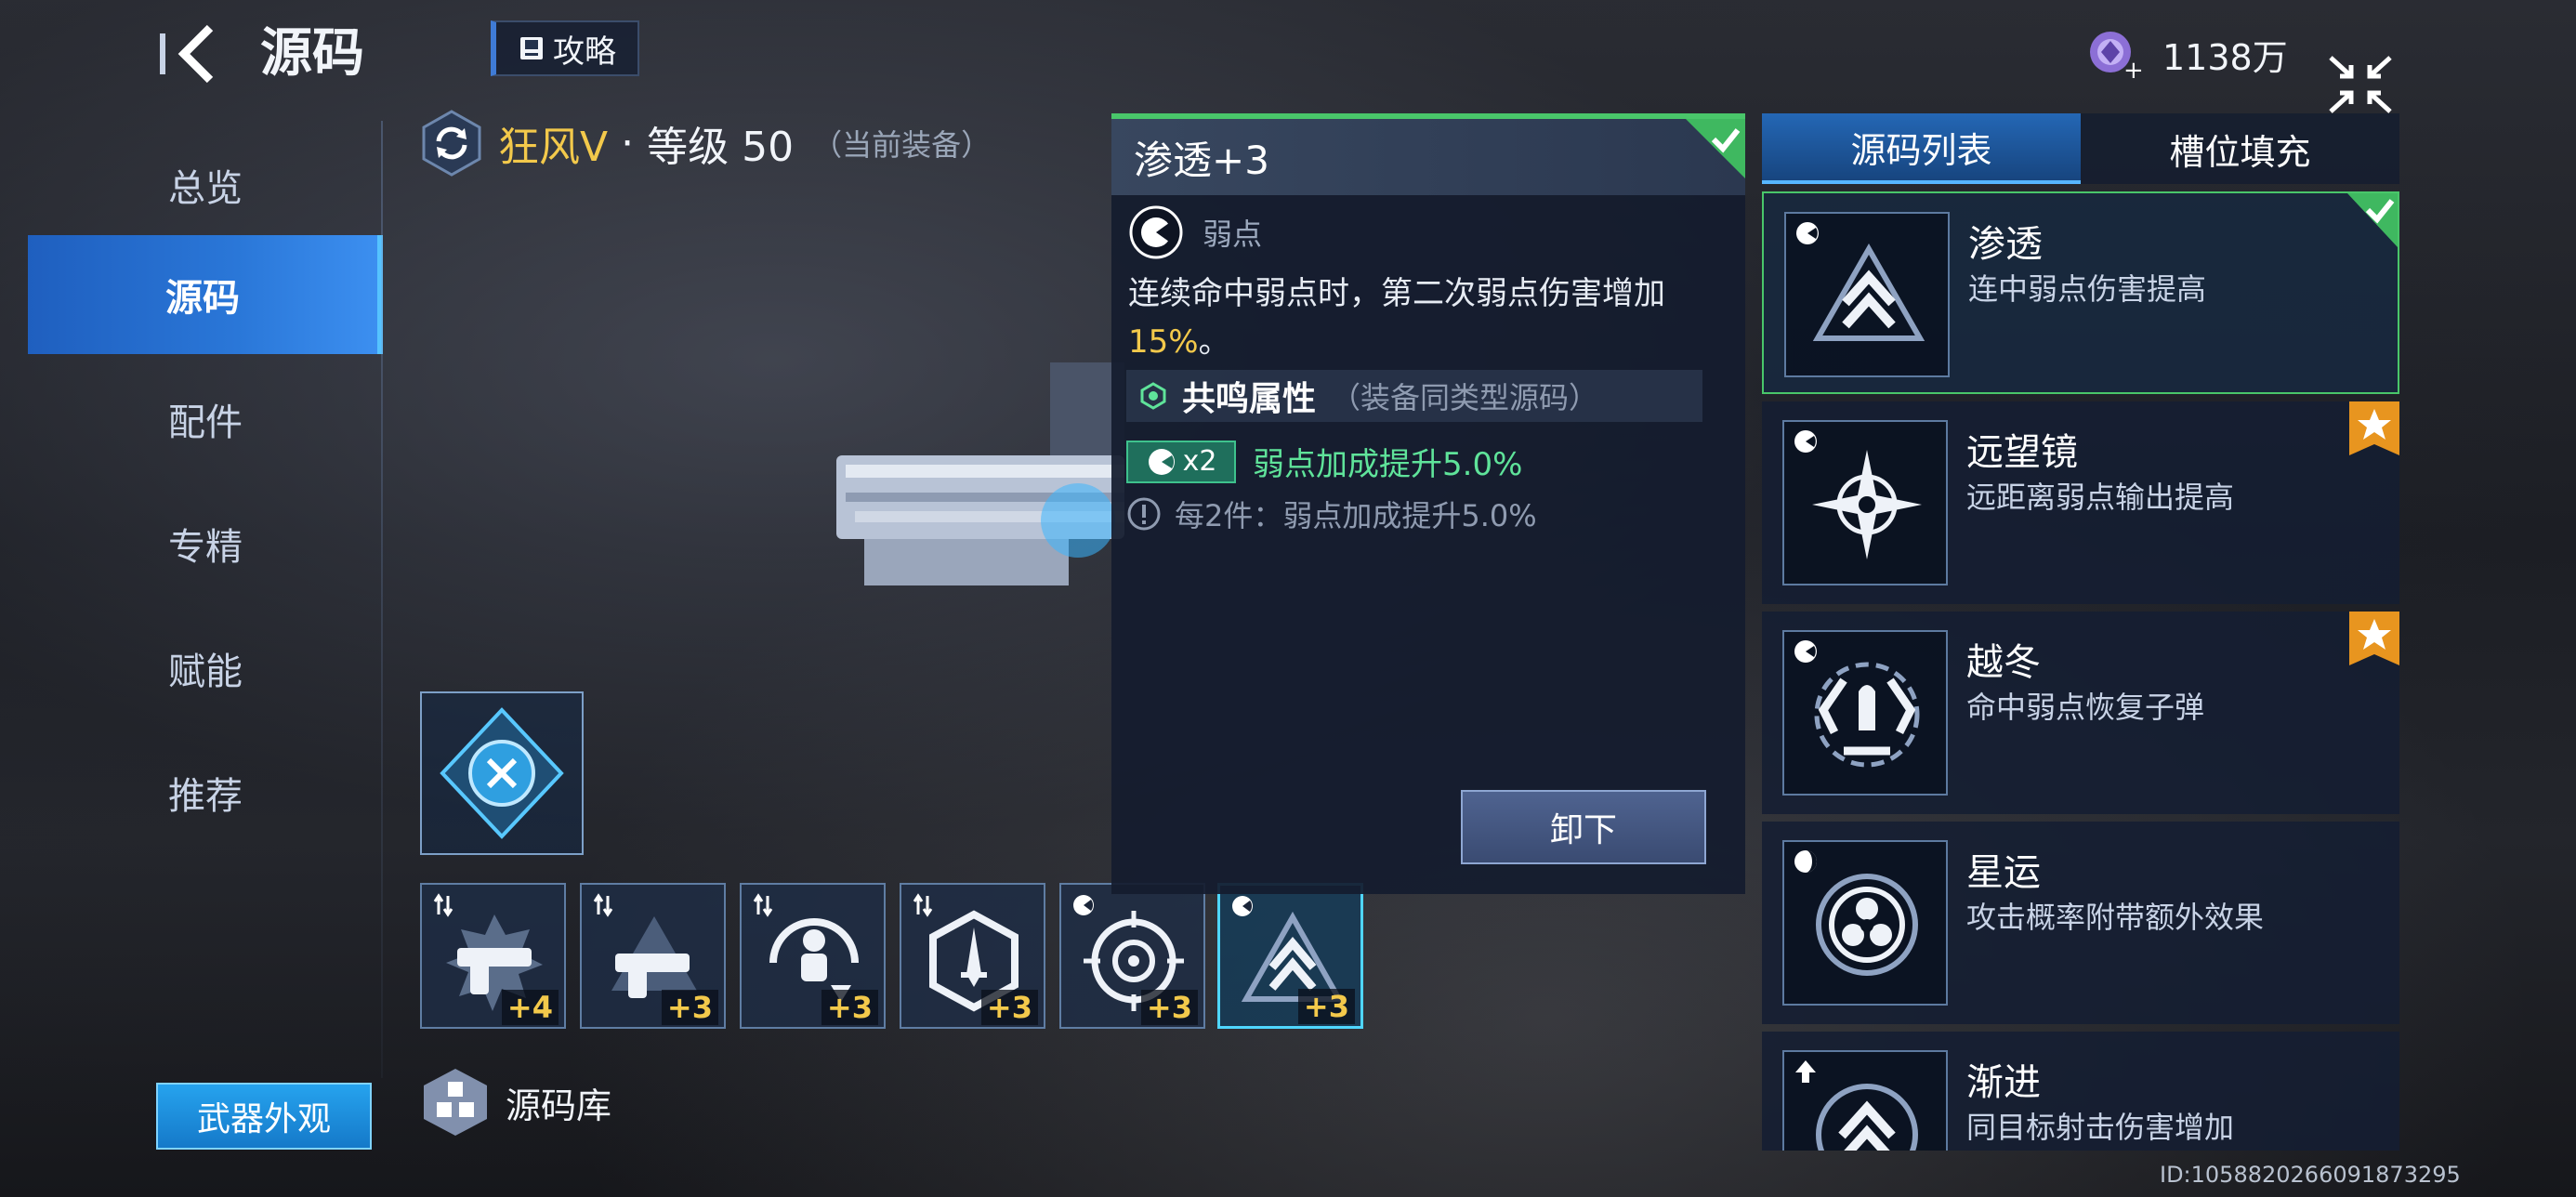  I want to click on detail-title: 渗透+3, so click(1201, 160).